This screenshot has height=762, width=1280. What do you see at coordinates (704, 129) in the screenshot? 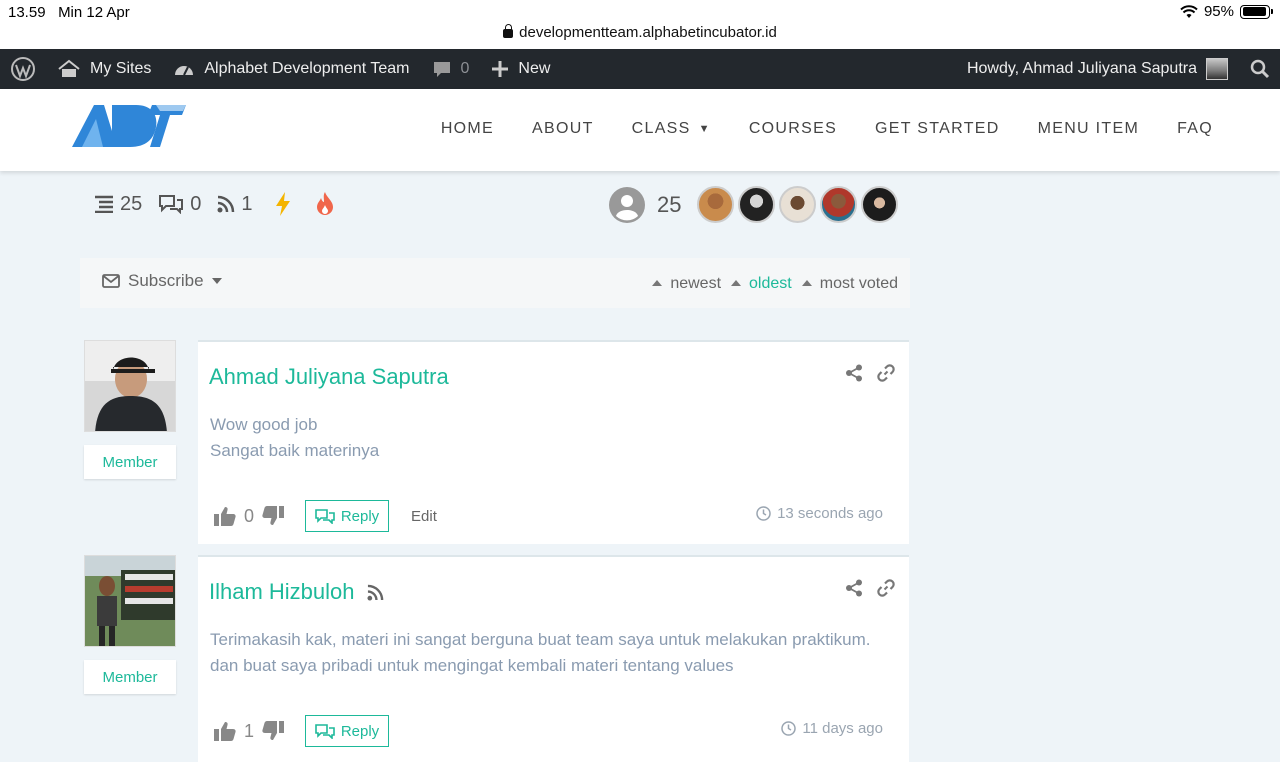
I see `caret-down-icon: ▼` at bounding box center [704, 129].